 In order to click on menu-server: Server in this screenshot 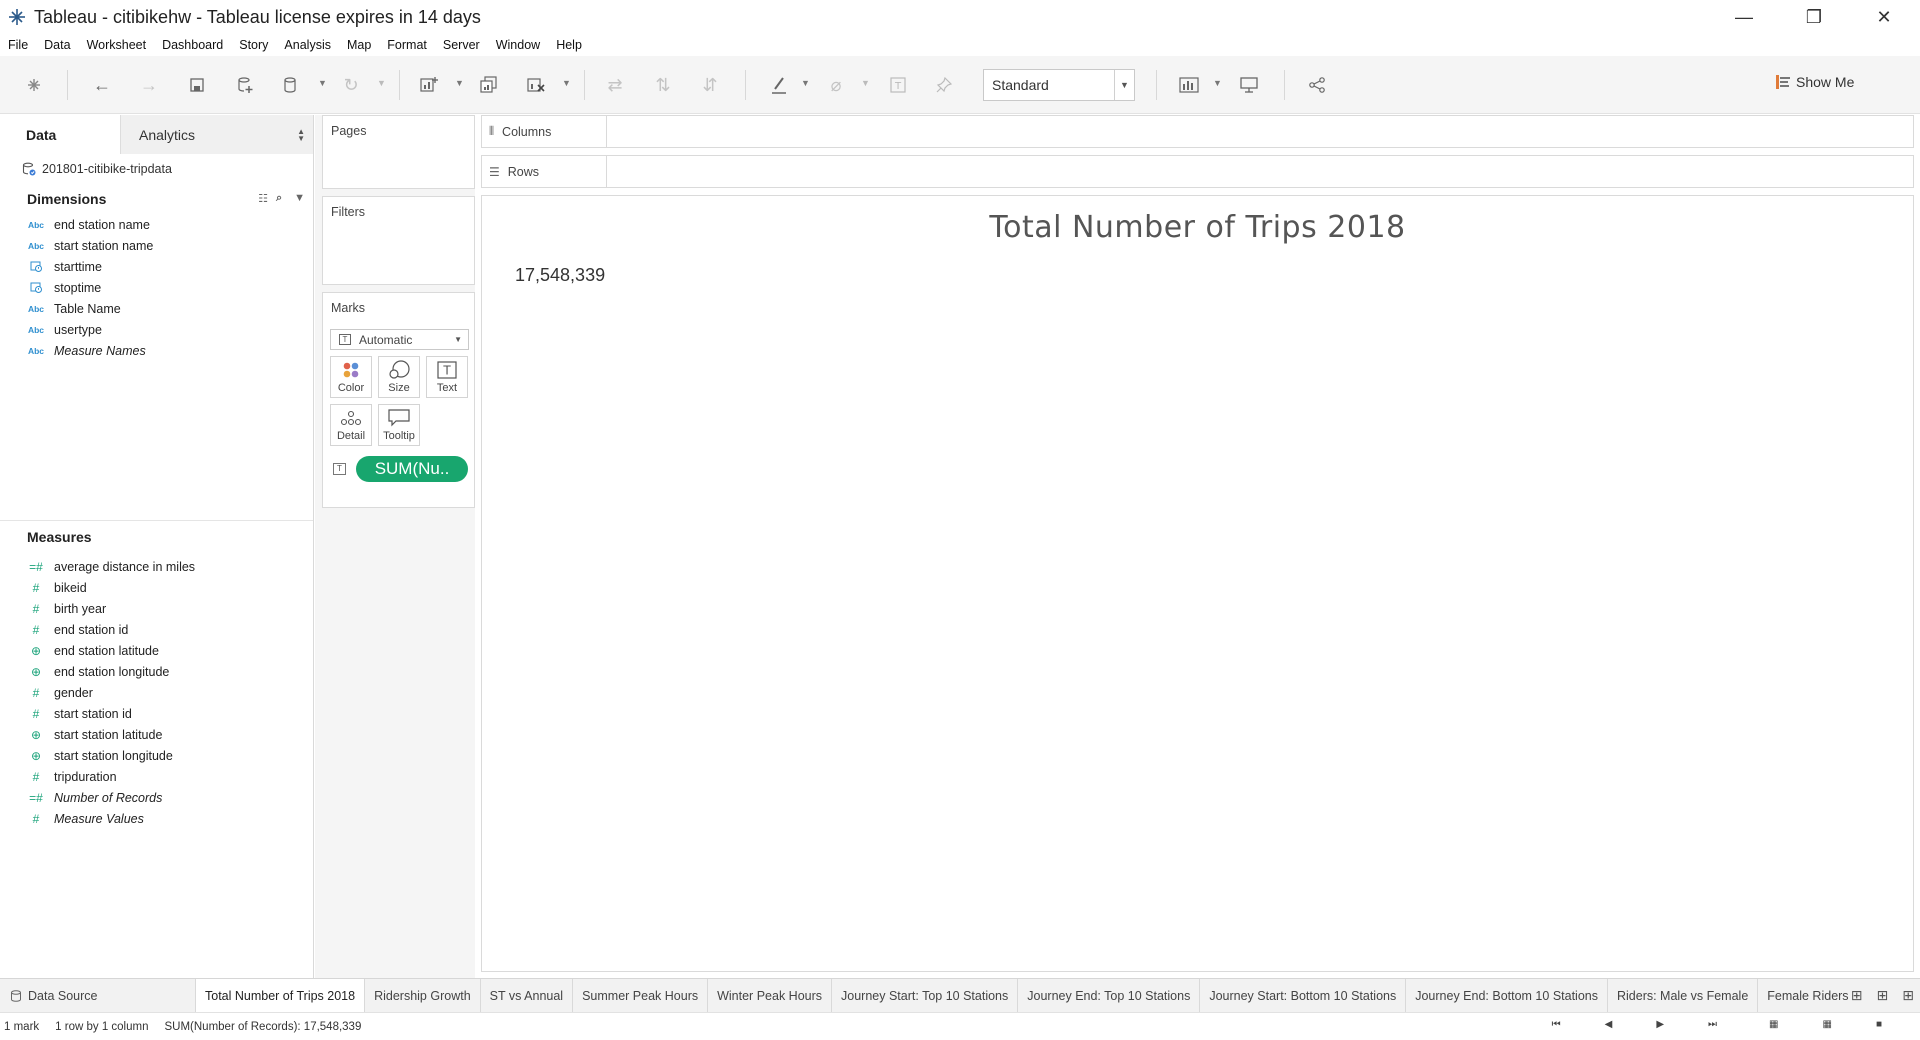, I will do `click(461, 45)`.